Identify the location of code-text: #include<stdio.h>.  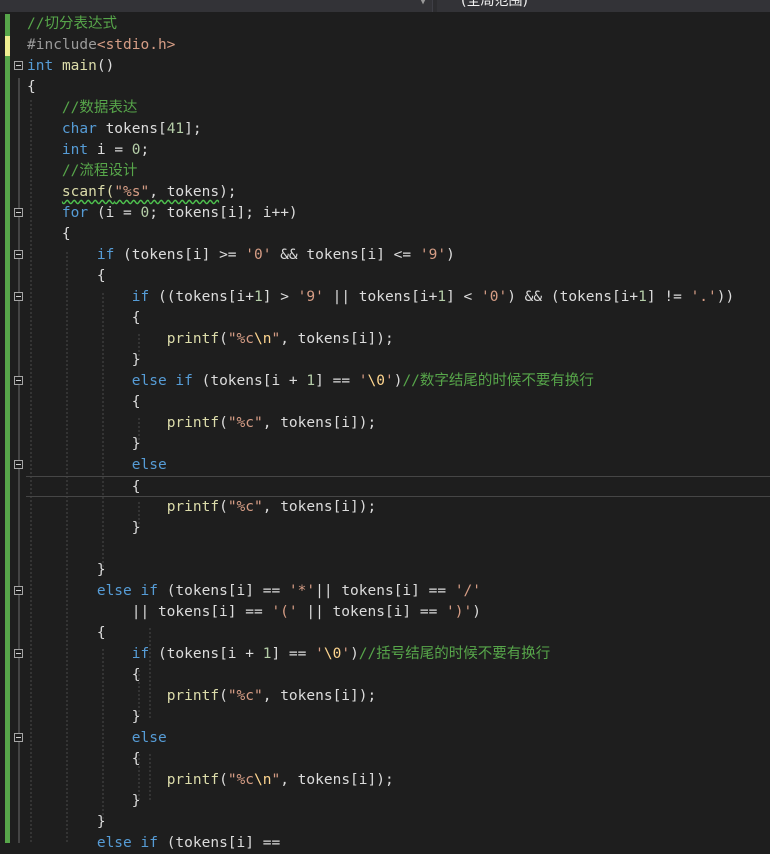
(101, 45).